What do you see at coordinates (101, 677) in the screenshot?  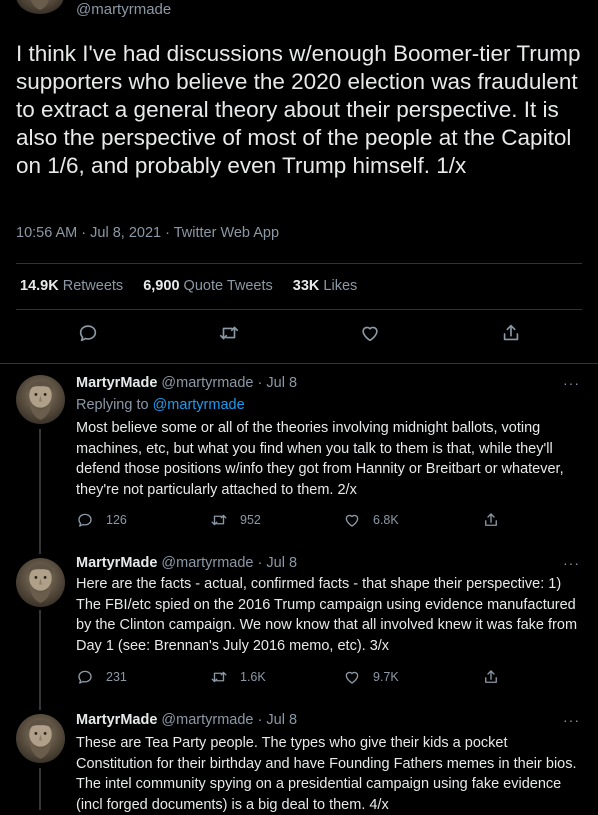 I see `reply-button: 231` at bounding box center [101, 677].